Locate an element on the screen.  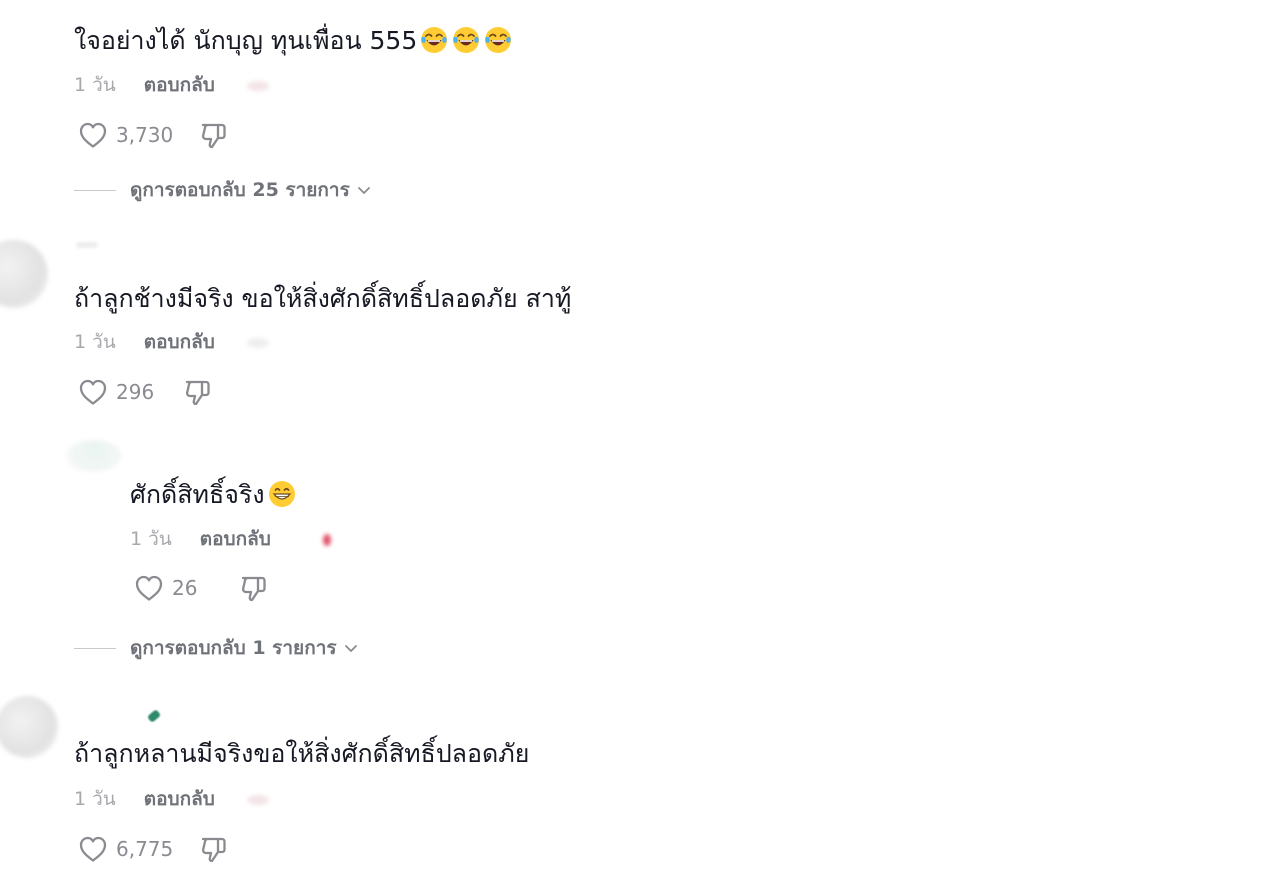
grinning-face-icon is located at coordinates (282, 494).